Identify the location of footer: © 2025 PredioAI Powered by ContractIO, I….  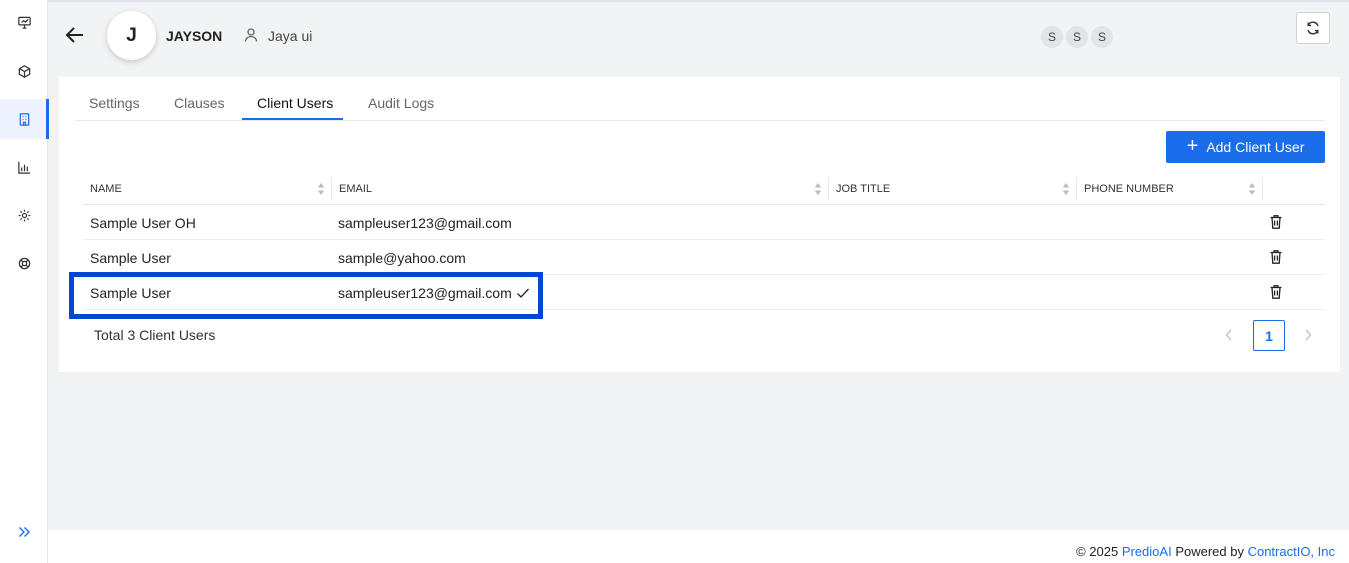
(1205, 551).